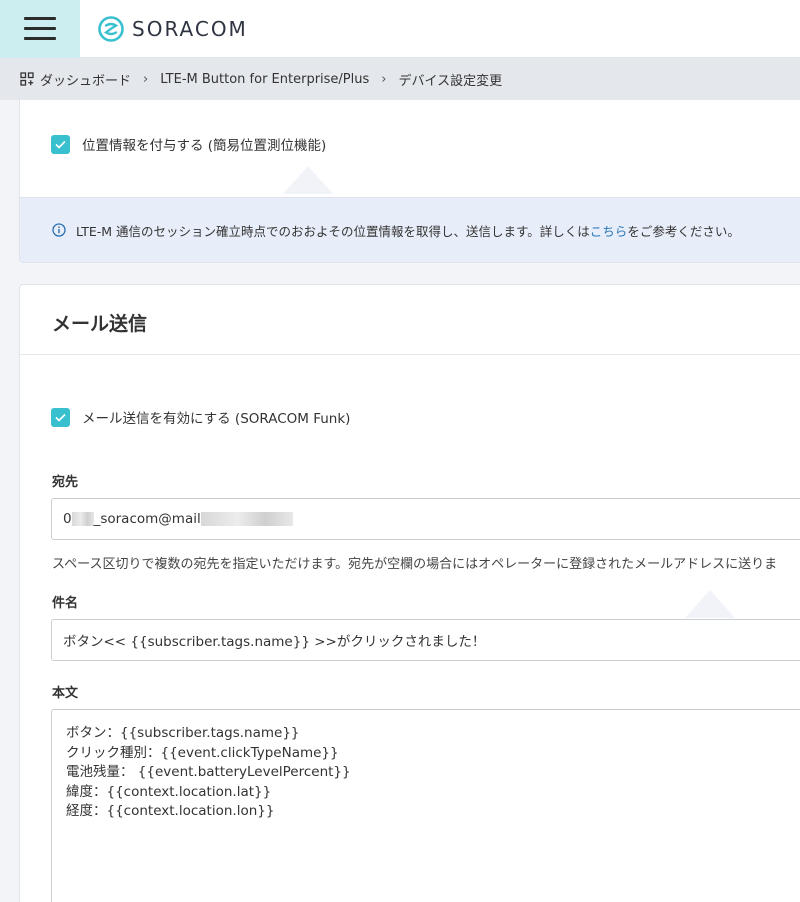  What do you see at coordinates (85, 79) in the screenshot?
I see `breadcrumb-item-dashboard: ダッシュボード` at bounding box center [85, 79].